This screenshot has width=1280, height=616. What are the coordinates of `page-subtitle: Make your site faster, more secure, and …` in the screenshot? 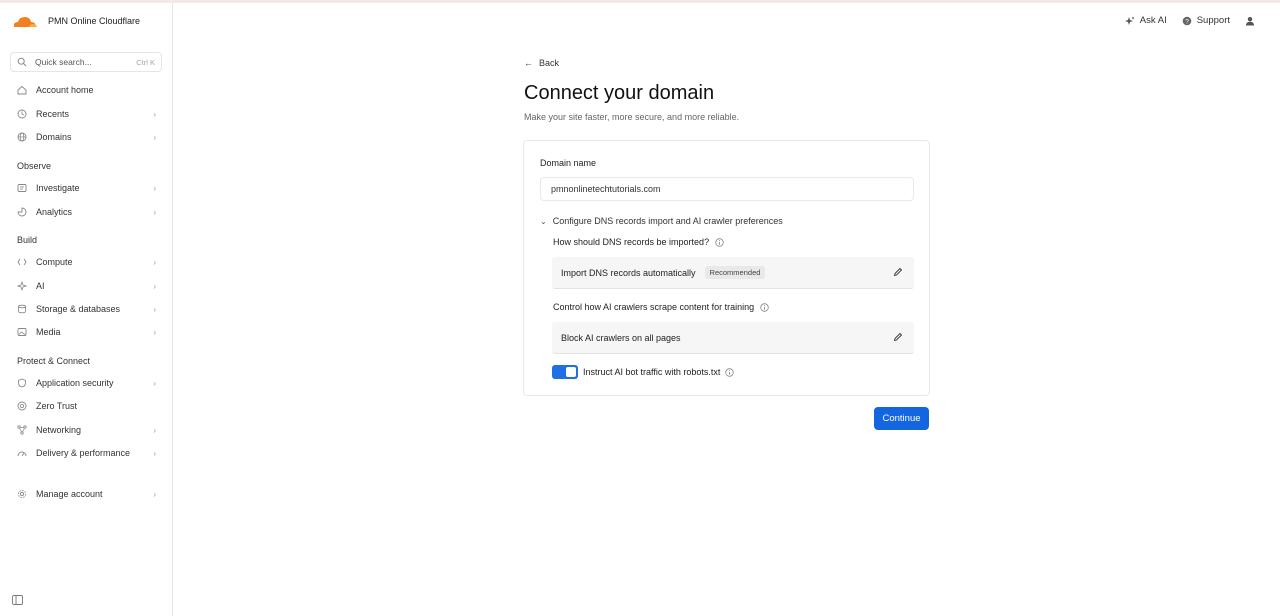 It's located at (632, 117).